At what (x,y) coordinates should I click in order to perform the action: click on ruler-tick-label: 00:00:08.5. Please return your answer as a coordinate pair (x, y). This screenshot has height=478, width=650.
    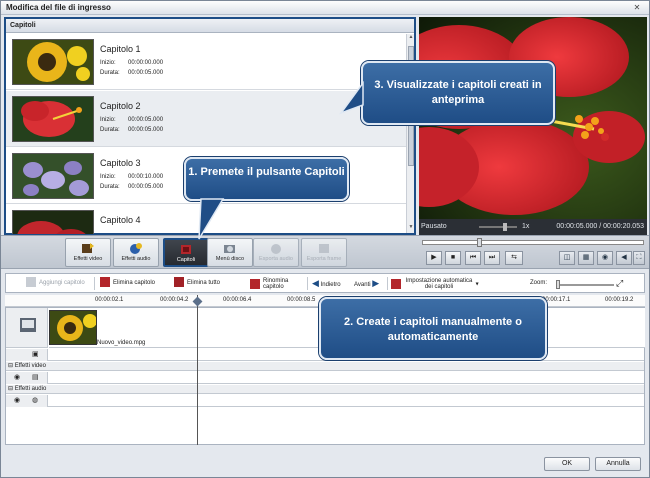
    Looking at the image, I should click on (301, 300).